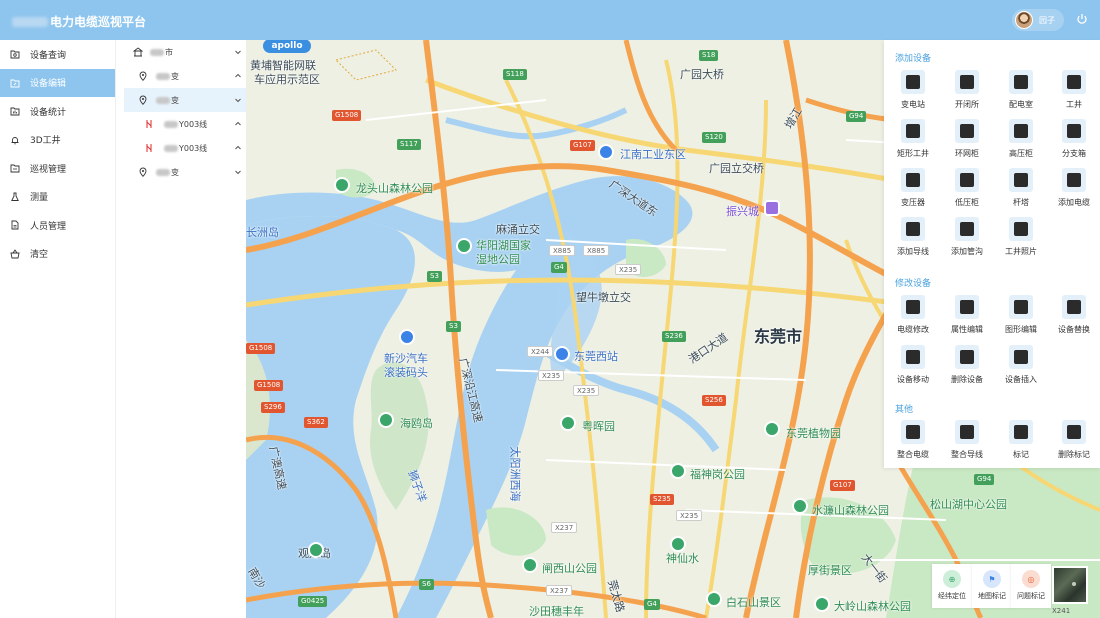 Image resolution: width=1100 pixels, height=618 pixels. Describe the element at coordinates (57, 197) in the screenshot. I see `sidebar-item-measure: 测量` at that location.